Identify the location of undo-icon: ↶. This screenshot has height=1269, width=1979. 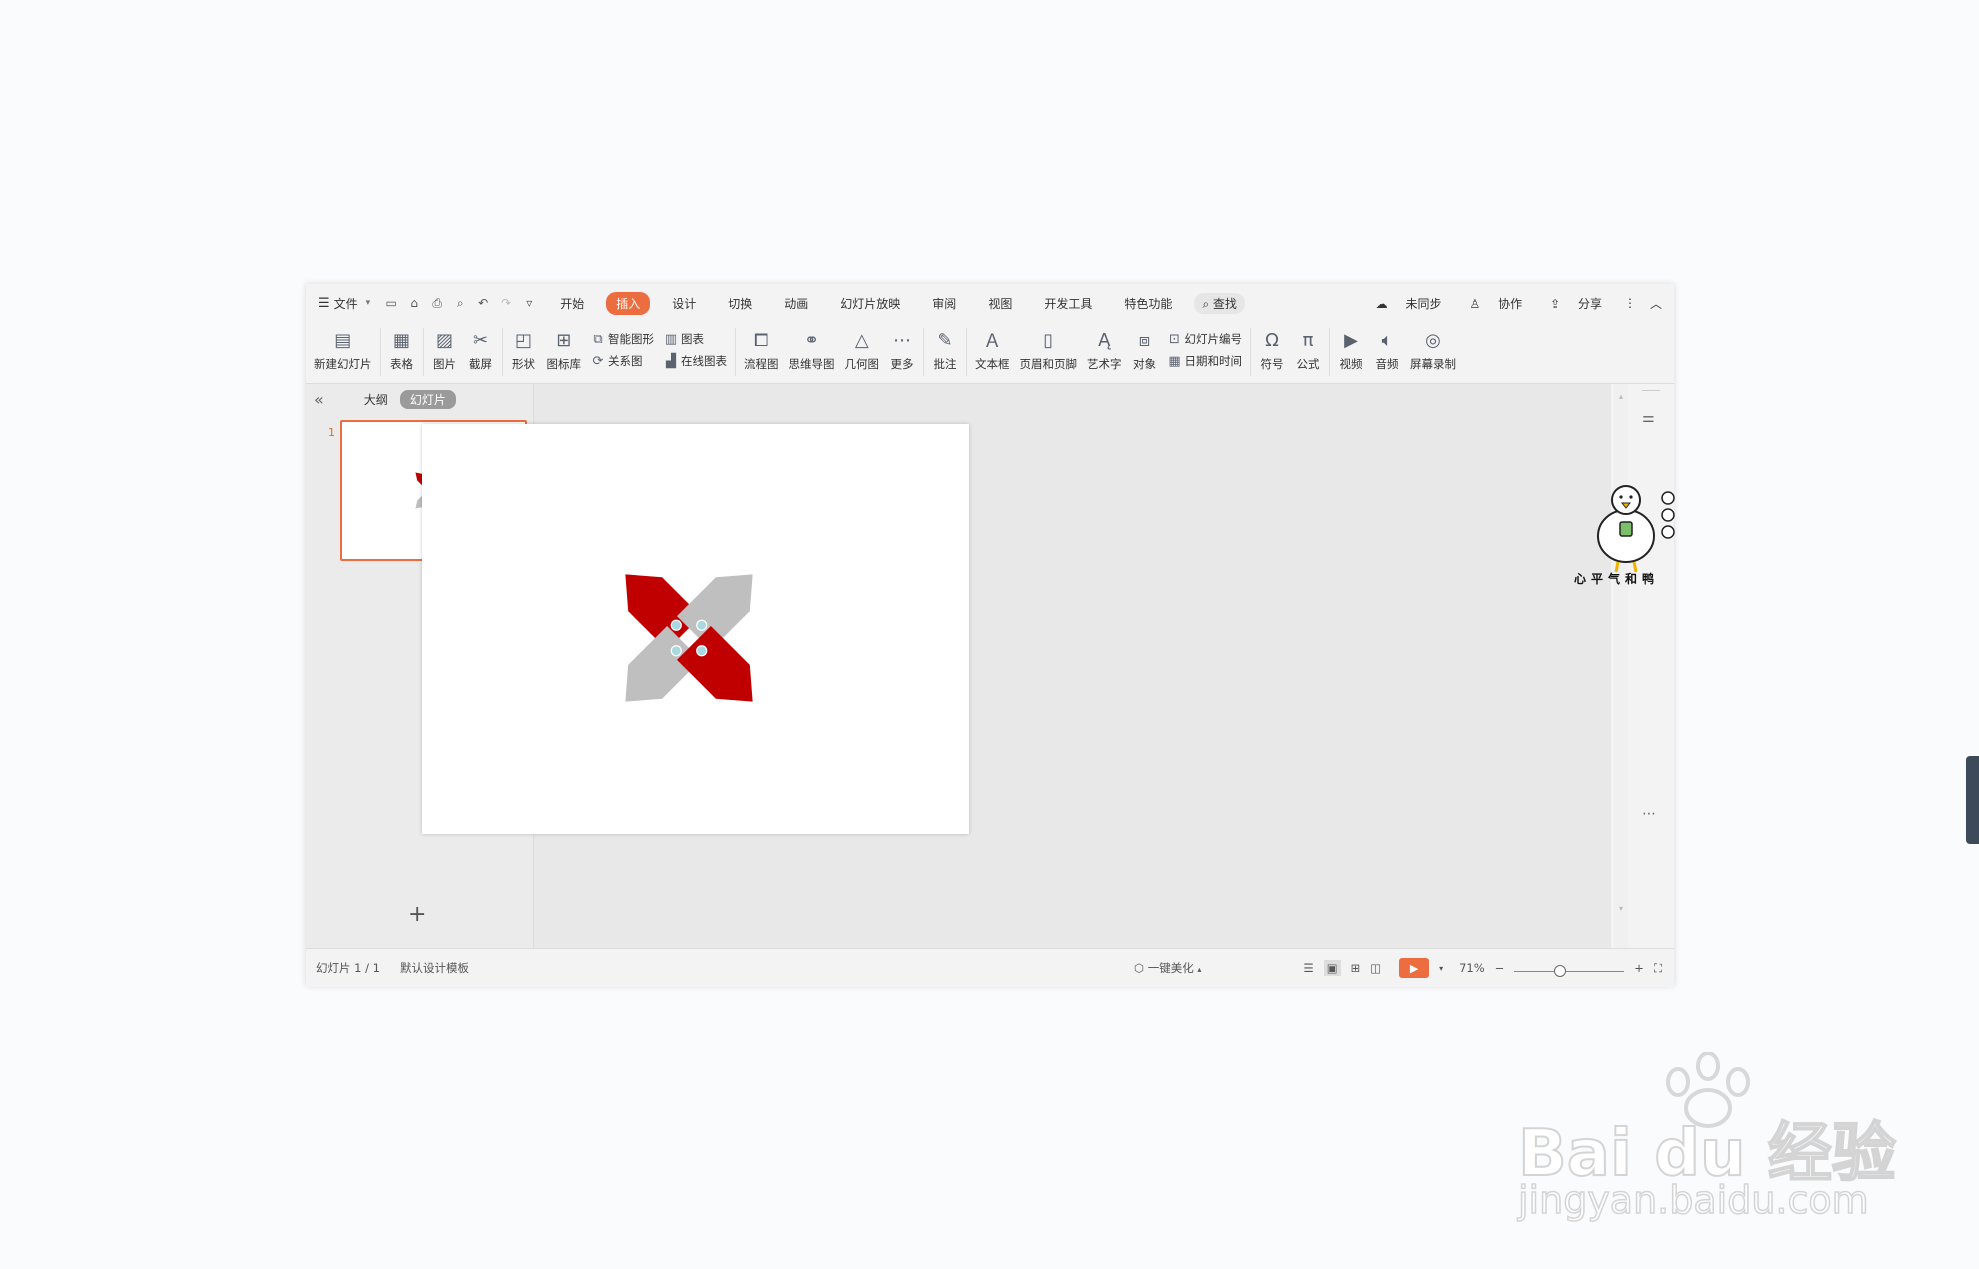
(483, 303).